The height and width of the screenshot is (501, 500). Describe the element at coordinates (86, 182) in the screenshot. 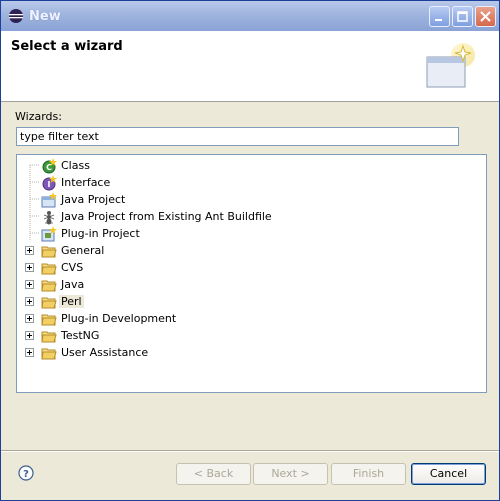

I see `tree-item-label: Interface` at that location.